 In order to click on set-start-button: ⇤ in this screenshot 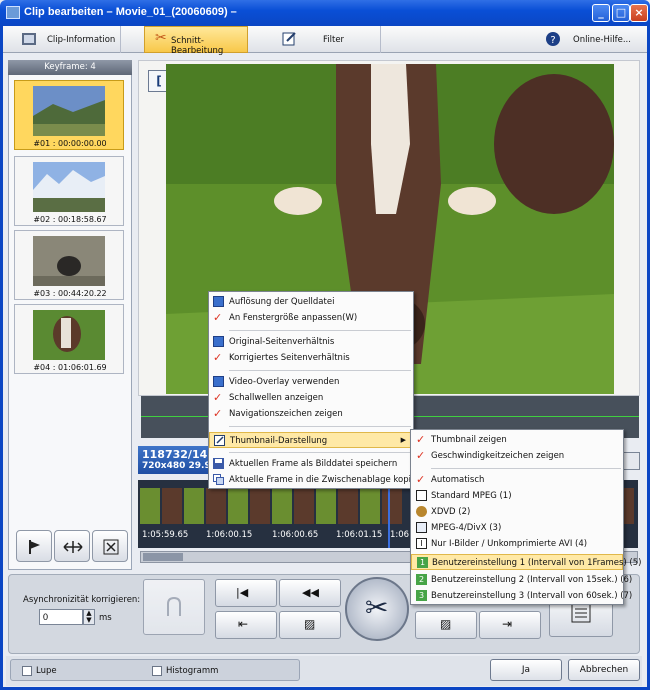, I will do `click(246, 625)`.